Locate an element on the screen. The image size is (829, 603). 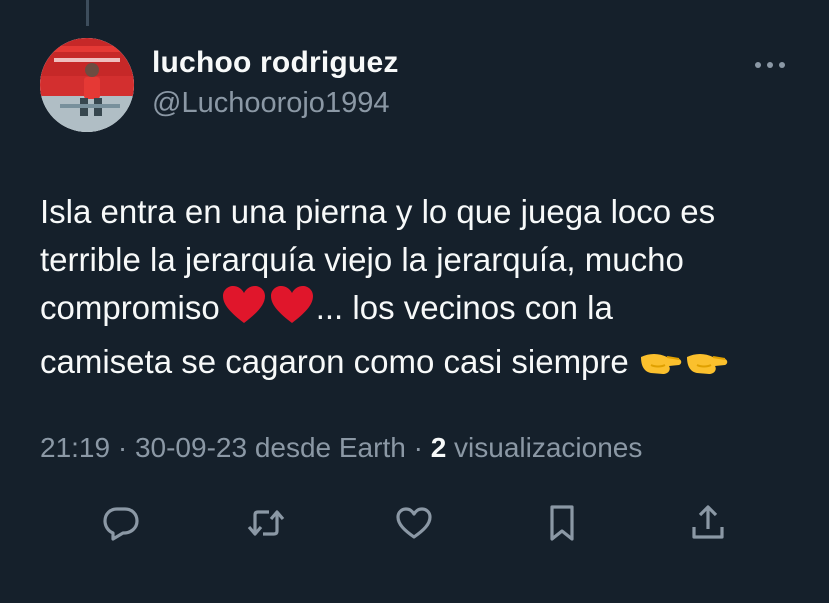
timestamp-and-source: 21:19 · 30-09-23 desde Earth · is located at coordinates (235, 447).